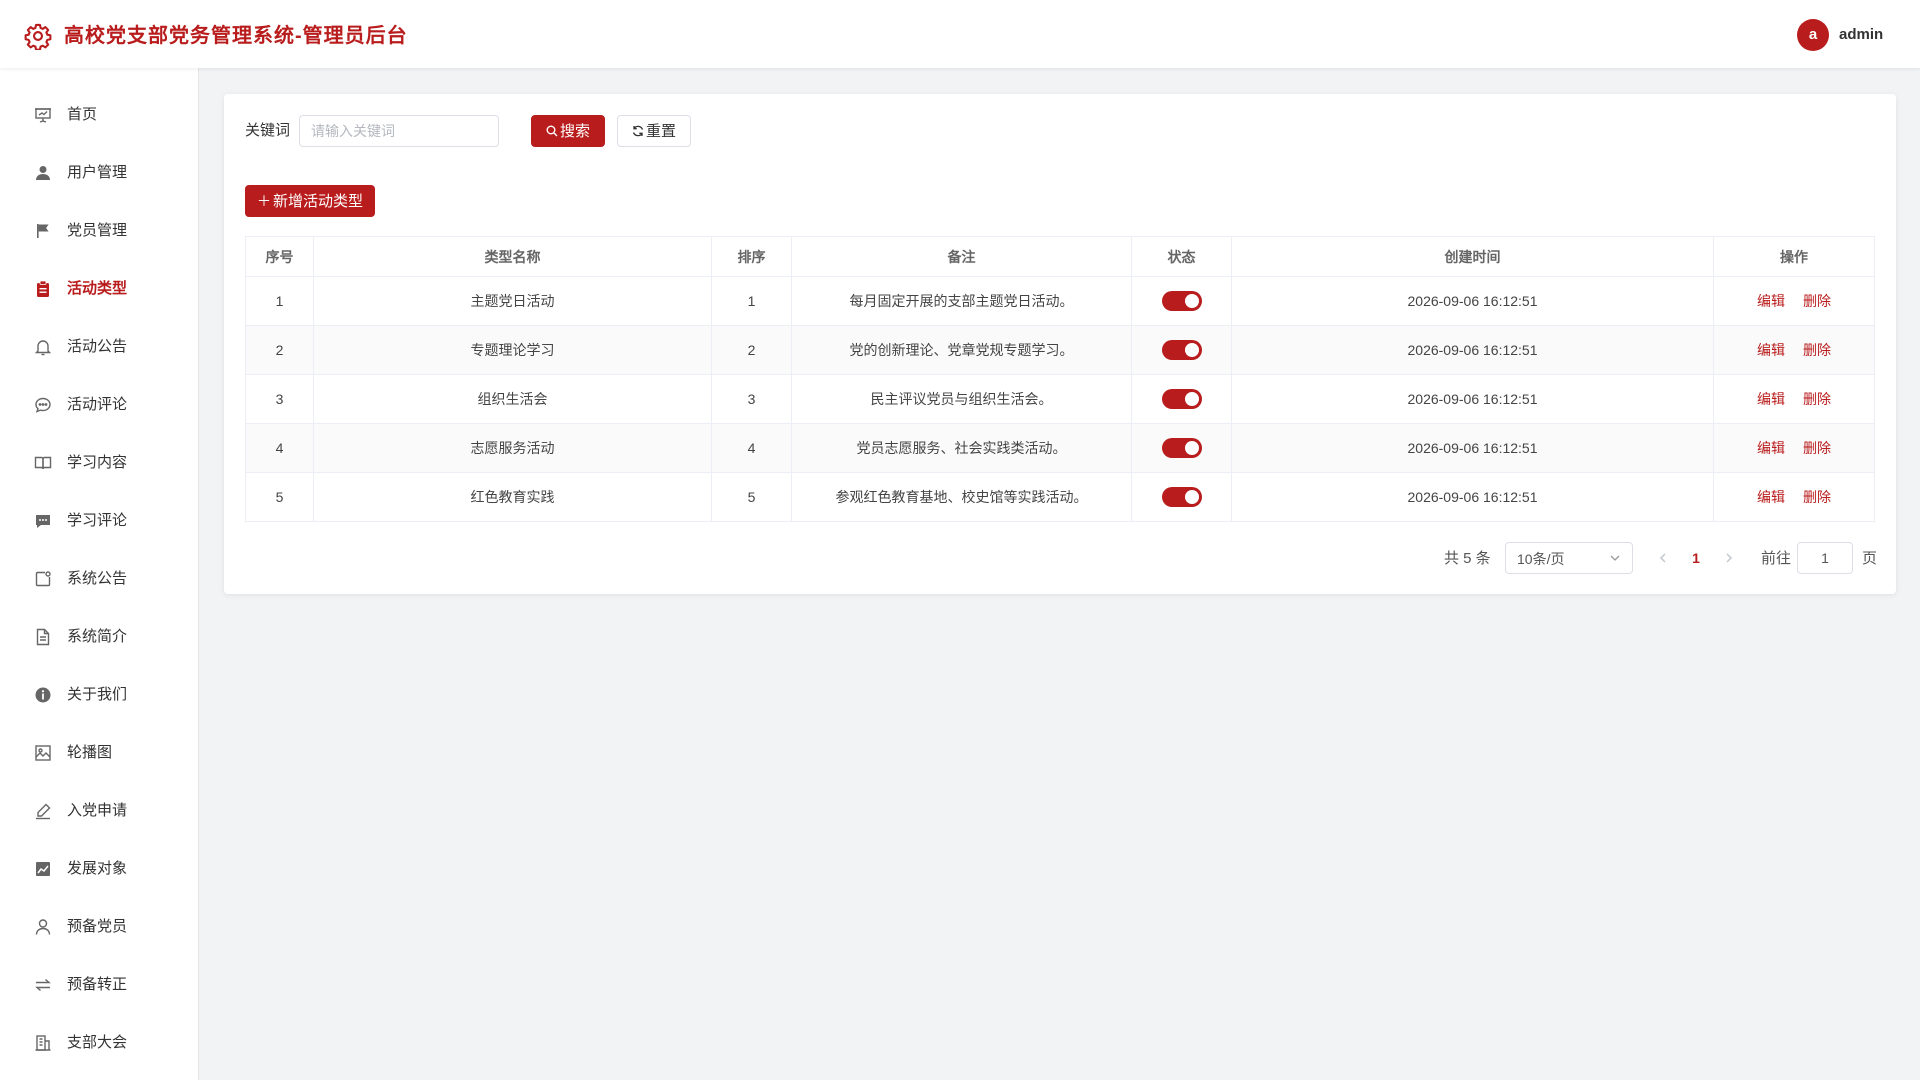 The height and width of the screenshot is (1080, 1920). I want to click on cell-sort: 1, so click(751, 301).